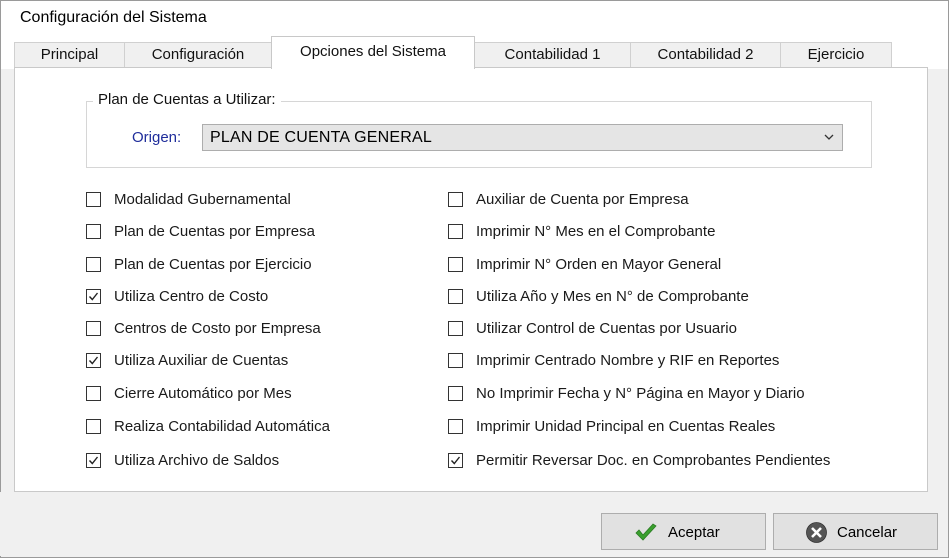 This screenshot has width=949, height=558. What do you see at coordinates (474, 18) in the screenshot?
I see `title-bar: Configuración del Sistema` at bounding box center [474, 18].